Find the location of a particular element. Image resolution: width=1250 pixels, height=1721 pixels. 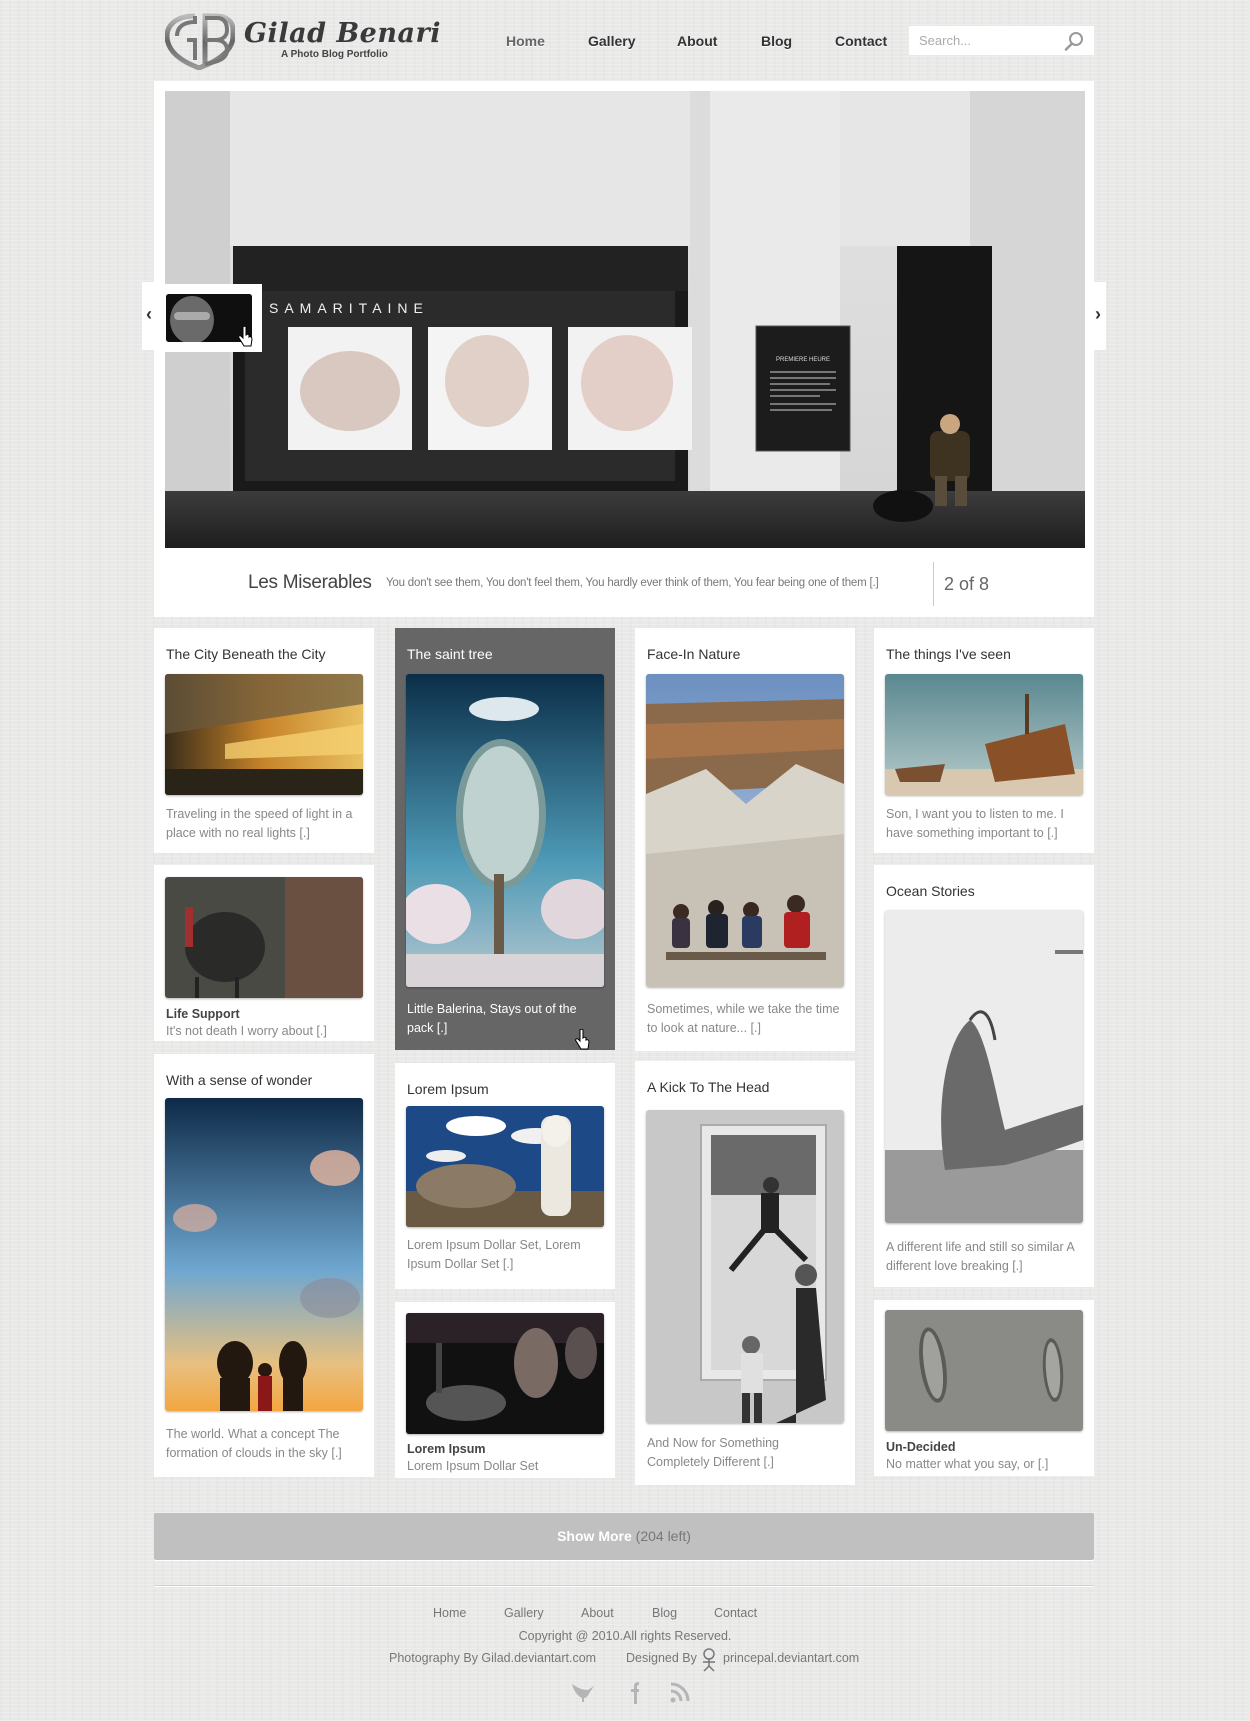

footer-link-contact: Contact is located at coordinates (735, 1613).